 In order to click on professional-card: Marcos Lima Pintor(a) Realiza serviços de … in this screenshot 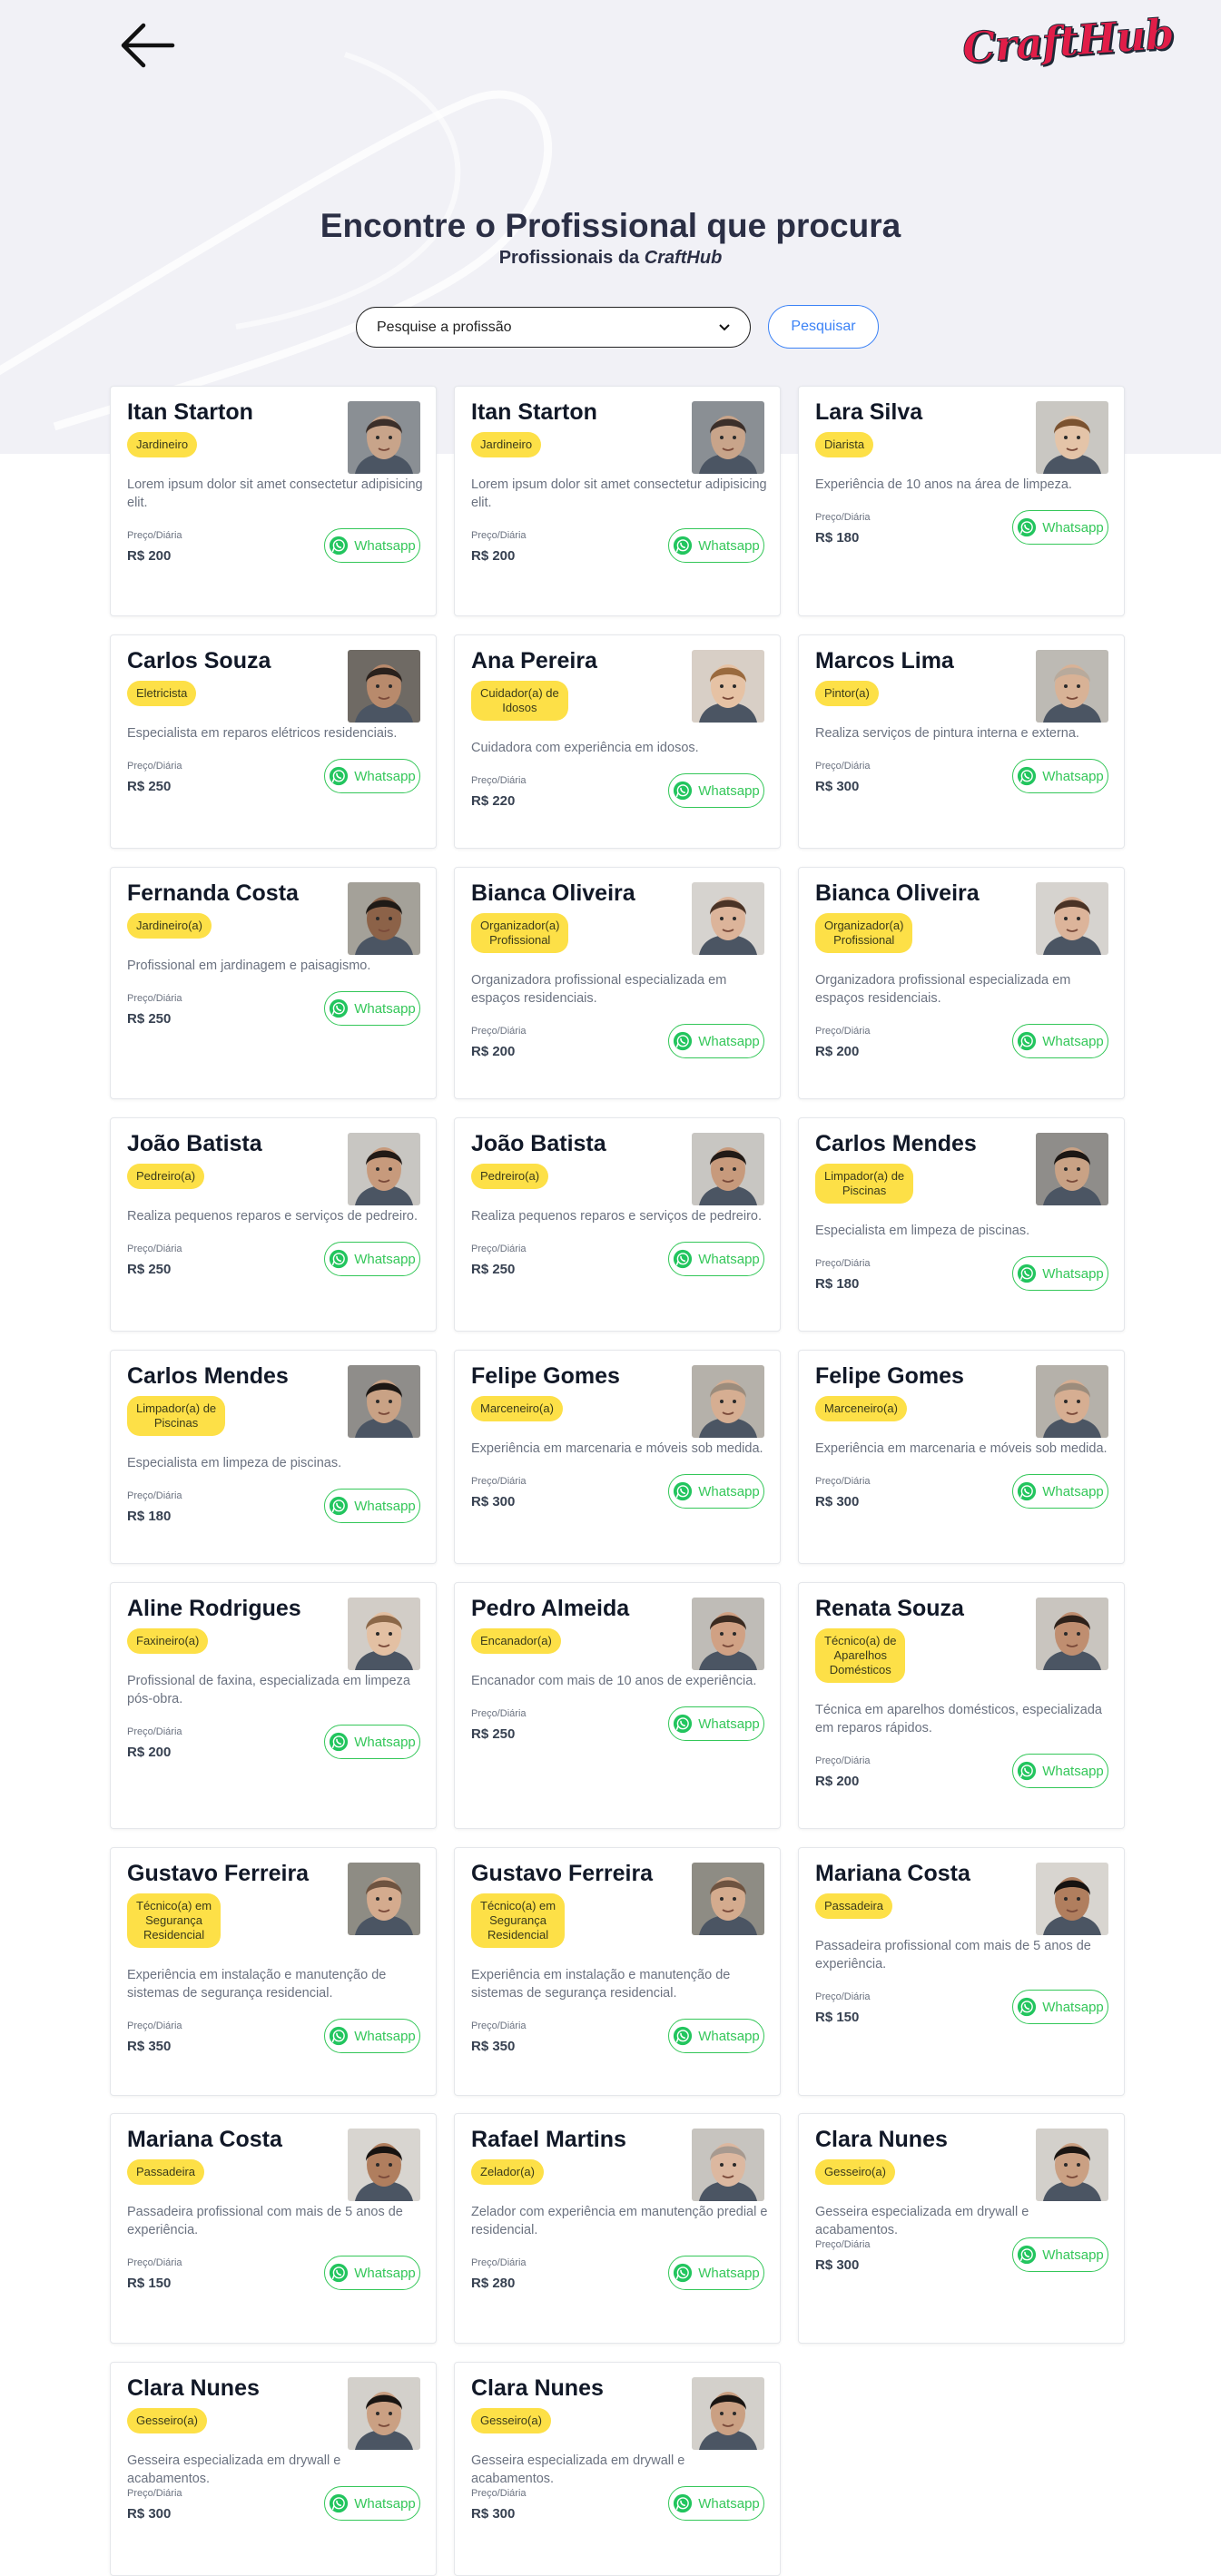, I will do `click(961, 741)`.